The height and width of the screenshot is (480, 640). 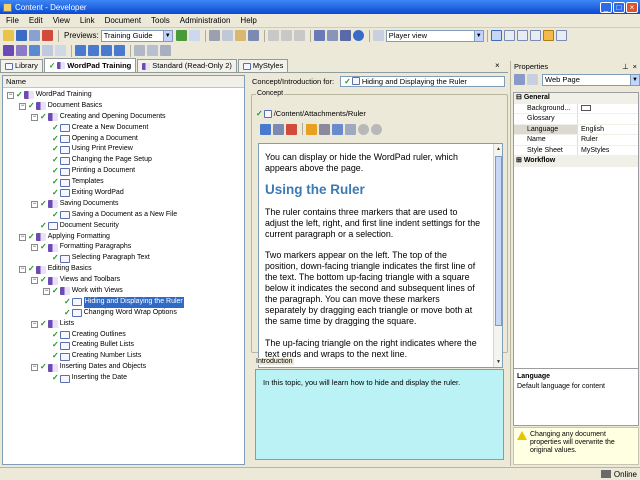 What do you see at coordinates (496, 35) in the screenshot?
I see `layout-one-icon` at bounding box center [496, 35].